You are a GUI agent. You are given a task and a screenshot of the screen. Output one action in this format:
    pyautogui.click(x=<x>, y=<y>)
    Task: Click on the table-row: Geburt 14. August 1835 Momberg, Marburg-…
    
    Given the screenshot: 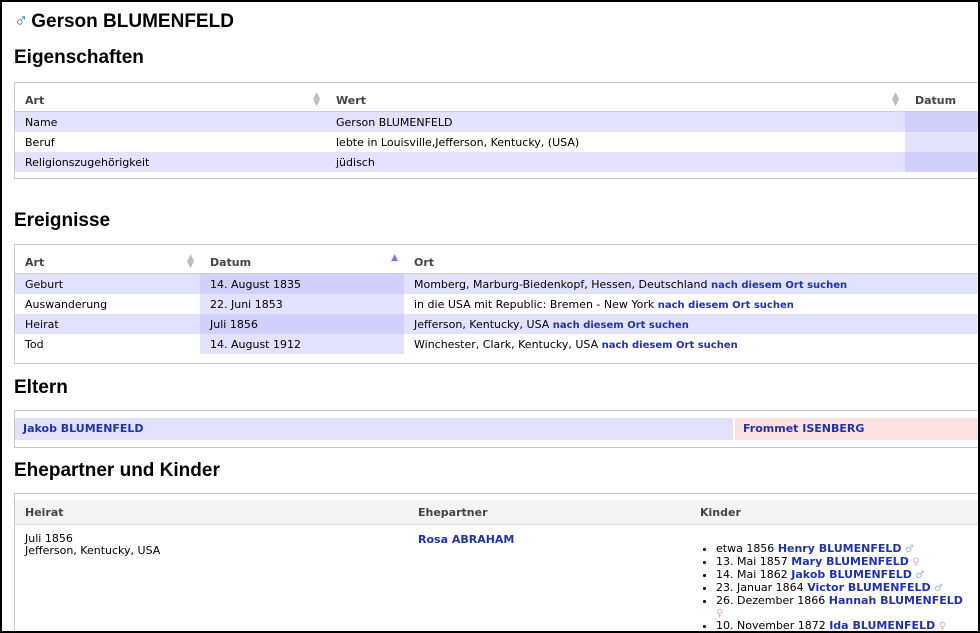 What is the action you would take?
    pyautogui.click(x=496, y=283)
    